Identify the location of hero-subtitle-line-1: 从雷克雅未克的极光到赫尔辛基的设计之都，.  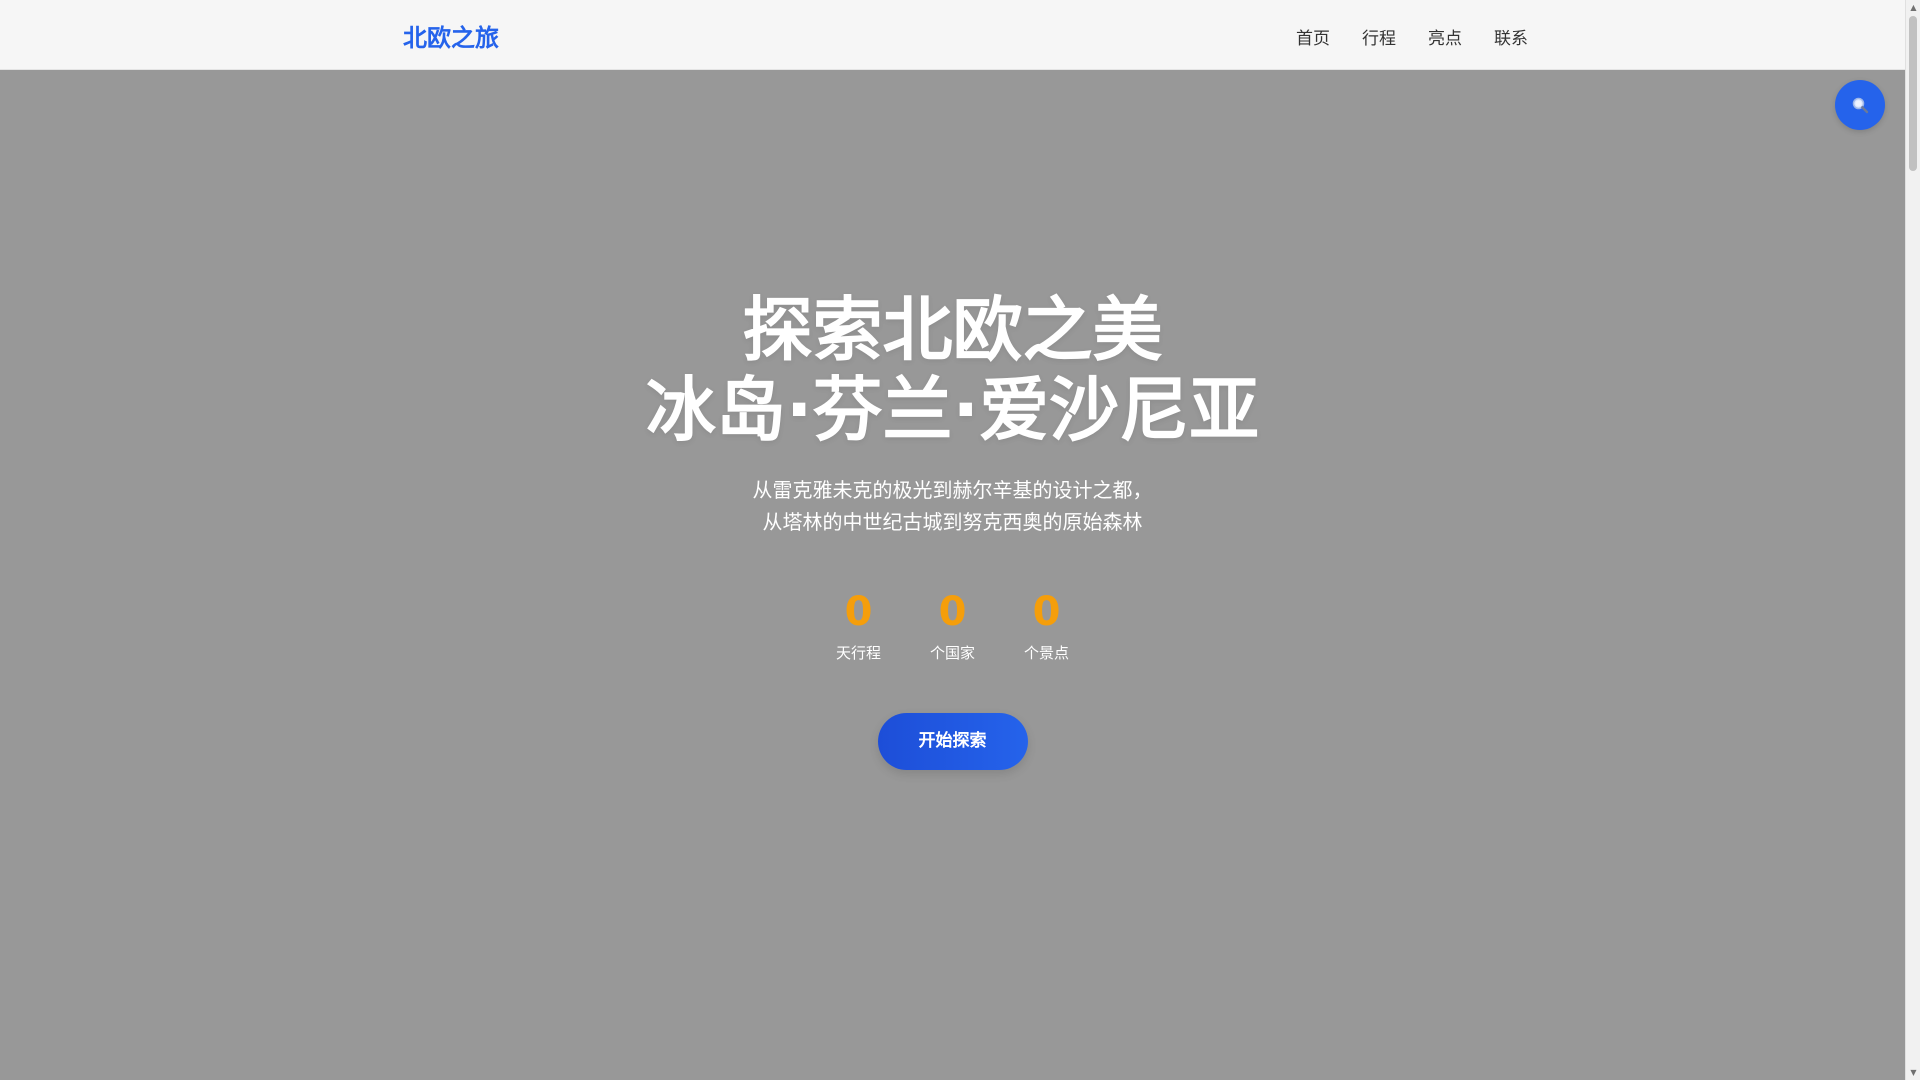
(952, 490).